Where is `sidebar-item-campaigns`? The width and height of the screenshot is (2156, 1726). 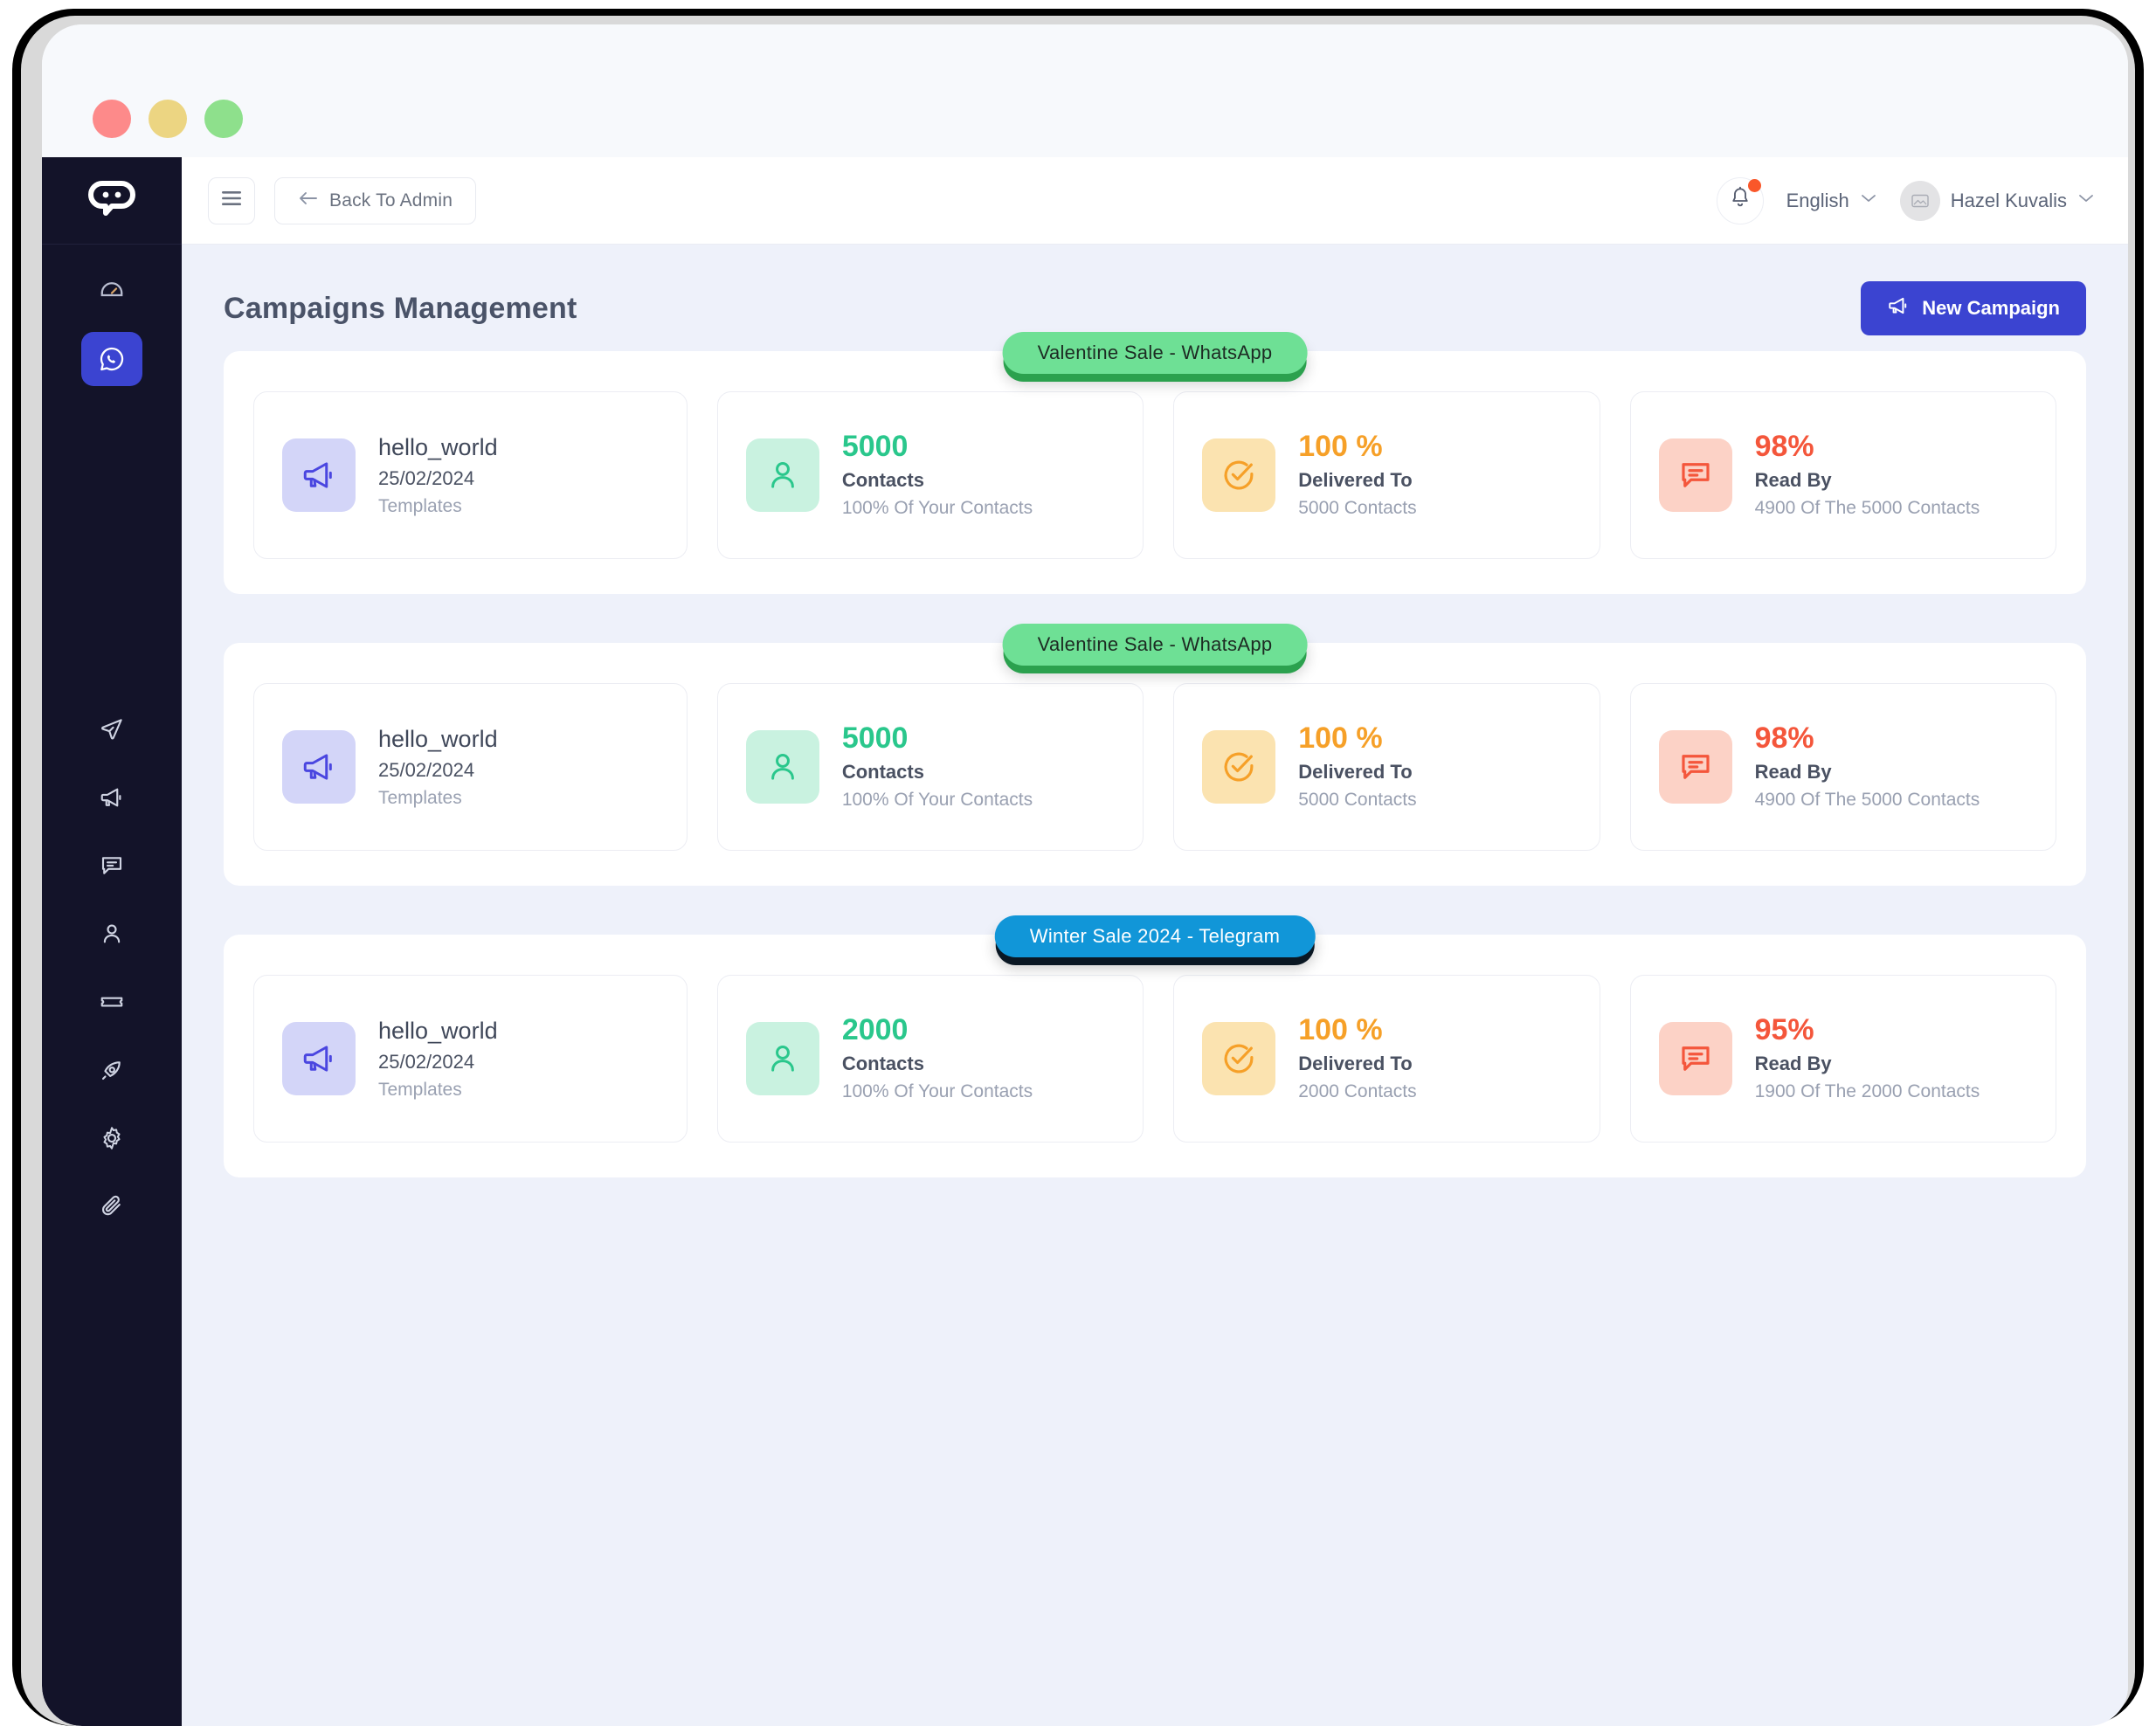
sidebar-item-campaigns is located at coordinates (112, 797).